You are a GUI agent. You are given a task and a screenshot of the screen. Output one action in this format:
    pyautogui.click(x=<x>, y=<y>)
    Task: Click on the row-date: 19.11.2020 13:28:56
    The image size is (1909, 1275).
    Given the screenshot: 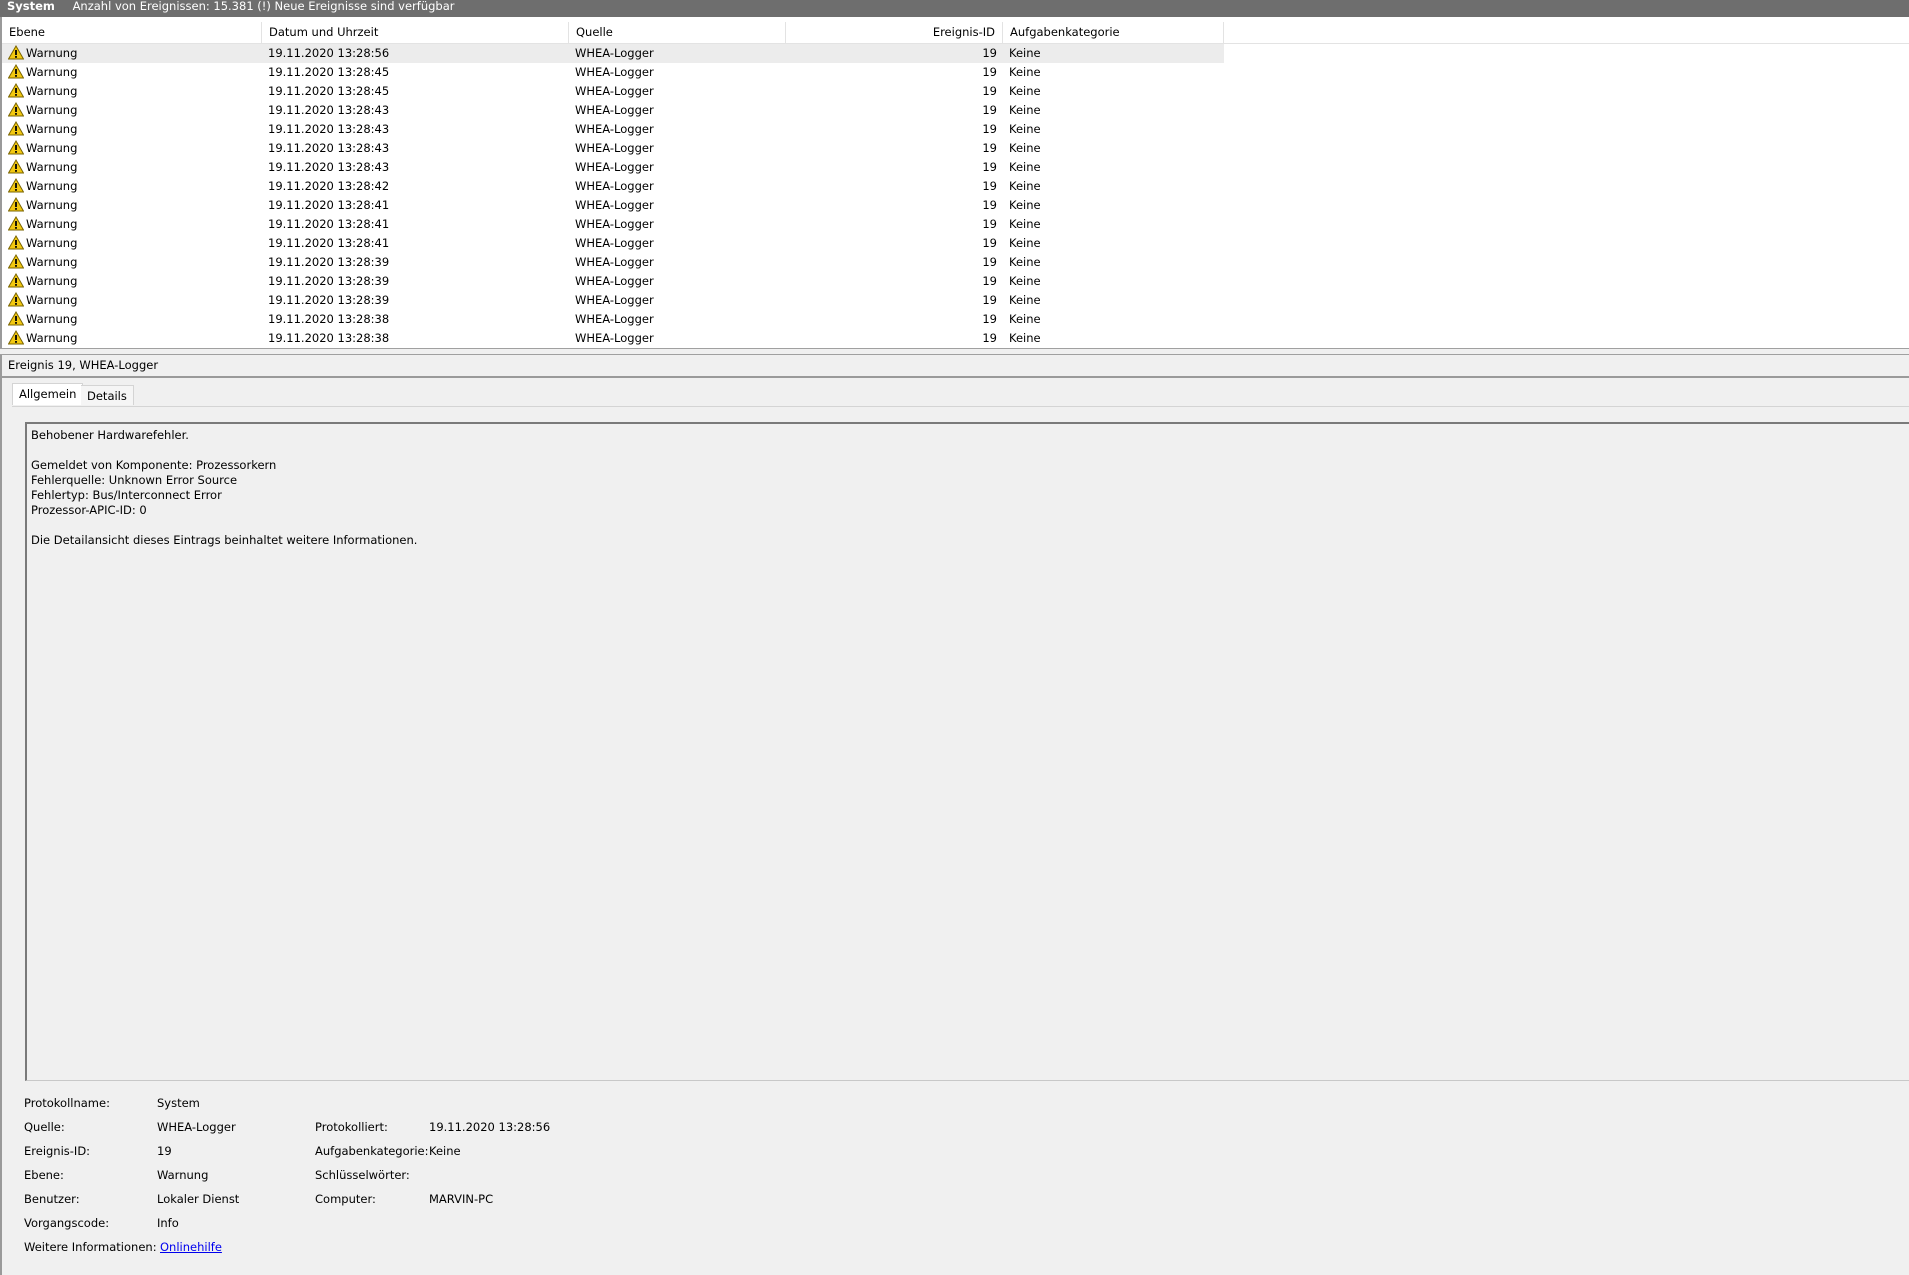 What is the action you would take?
    pyautogui.click(x=329, y=53)
    